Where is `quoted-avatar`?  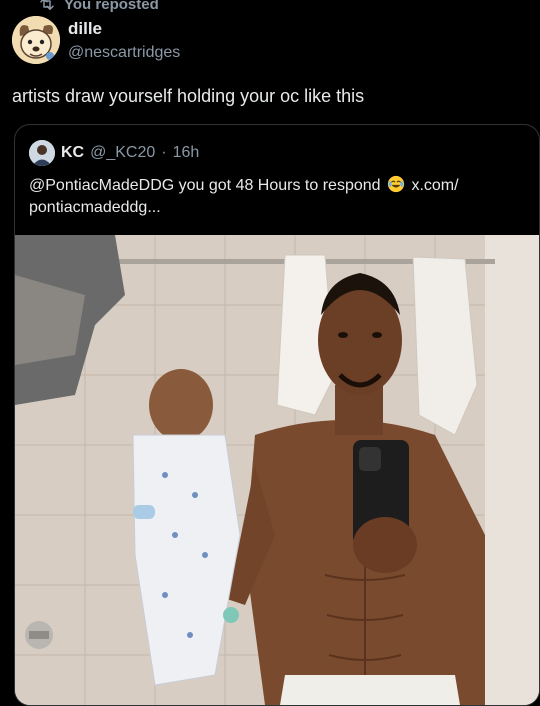 quoted-avatar is located at coordinates (42, 153).